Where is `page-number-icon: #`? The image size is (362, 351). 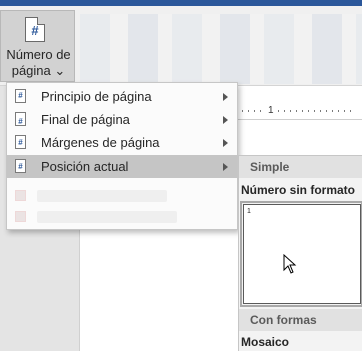
page-number-icon: # is located at coordinates (35, 29).